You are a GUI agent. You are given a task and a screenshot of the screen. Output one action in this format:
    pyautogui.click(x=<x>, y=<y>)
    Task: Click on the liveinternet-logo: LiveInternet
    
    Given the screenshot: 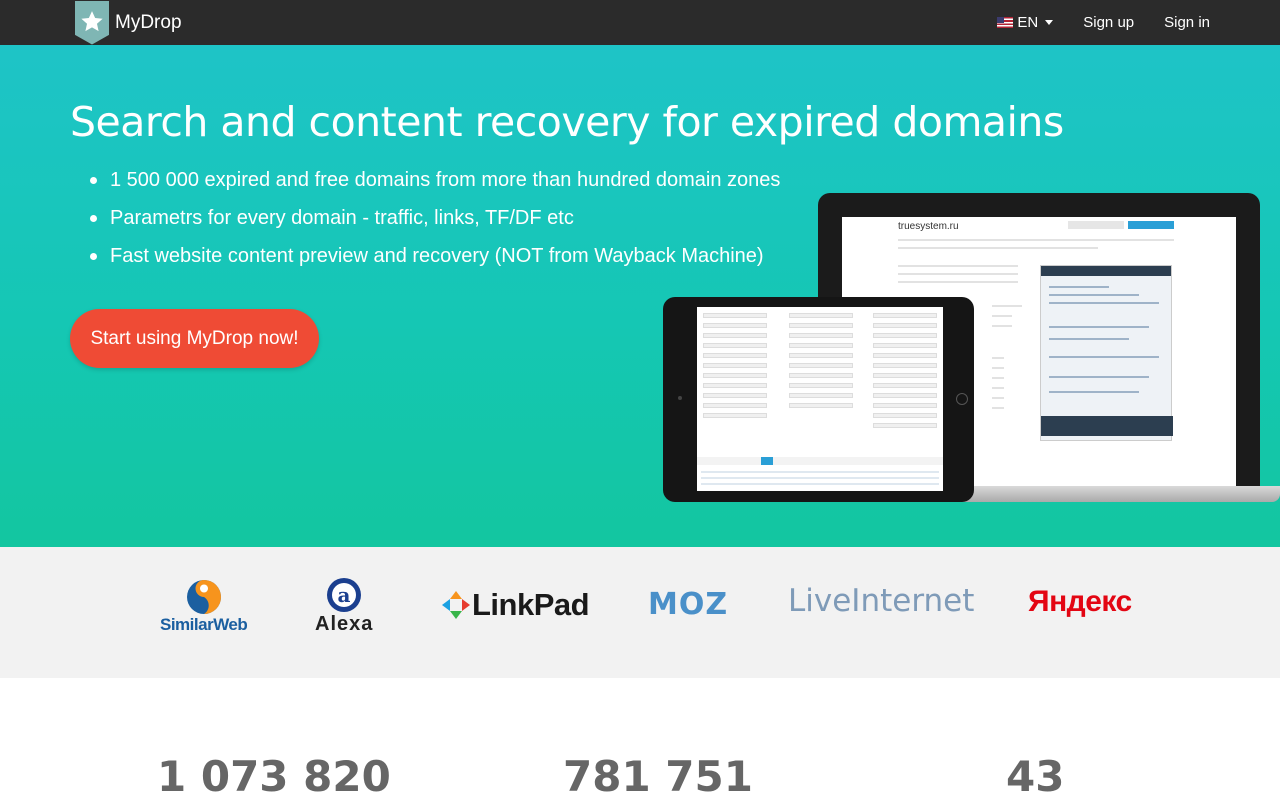 What is the action you would take?
    pyautogui.click(x=881, y=601)
    